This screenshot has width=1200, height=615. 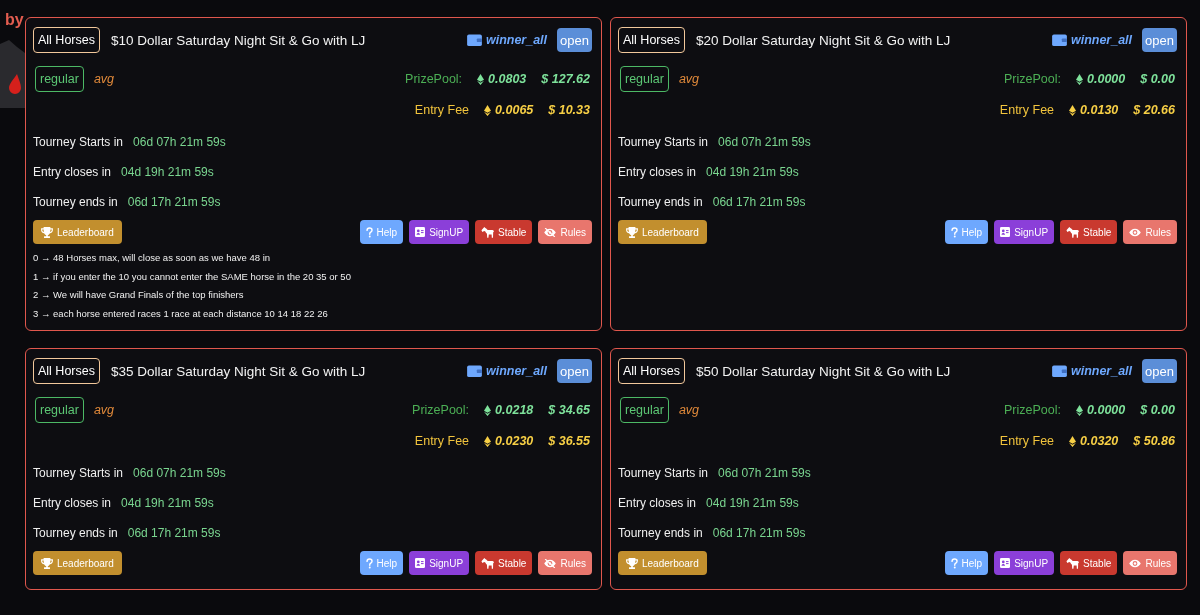 I want to click on entry-fee-usd: $ 50.86, so click(x=1154, y=441).